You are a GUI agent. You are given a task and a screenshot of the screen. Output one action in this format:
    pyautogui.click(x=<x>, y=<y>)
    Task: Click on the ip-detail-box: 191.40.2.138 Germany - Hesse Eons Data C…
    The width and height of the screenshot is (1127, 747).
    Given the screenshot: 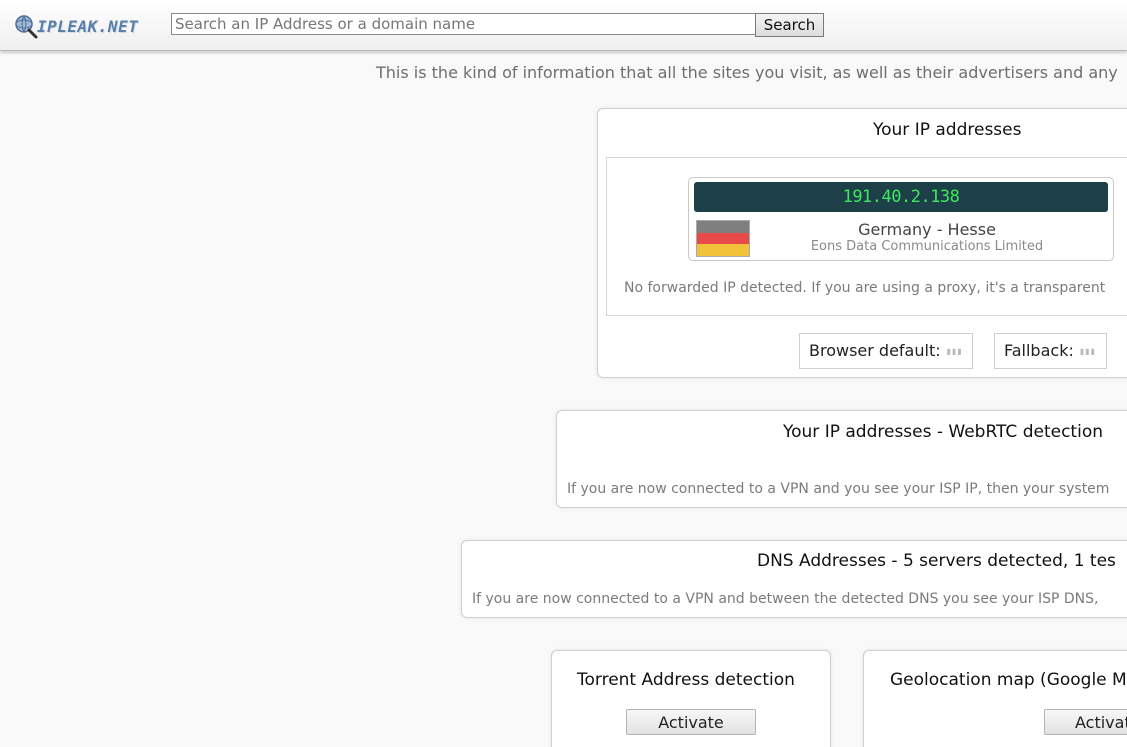 What is the action you would take?
    pyautogui.click(x=866, y=236)
    